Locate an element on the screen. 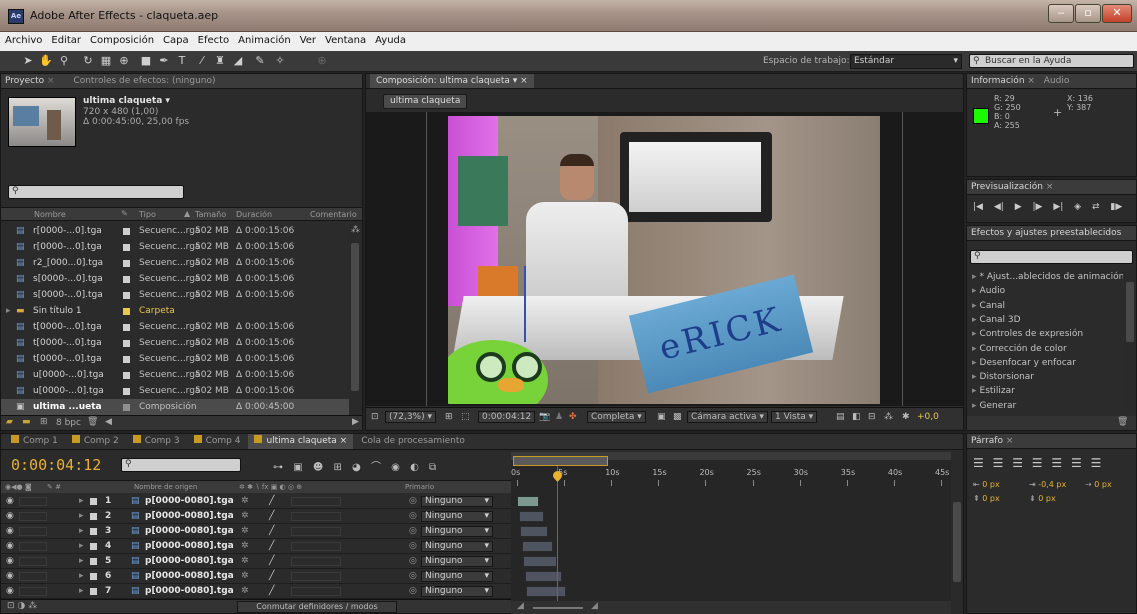 The width and height of the screenshot is (1137, 614). effects-scrollbar is located at coordinates (1130, 340).